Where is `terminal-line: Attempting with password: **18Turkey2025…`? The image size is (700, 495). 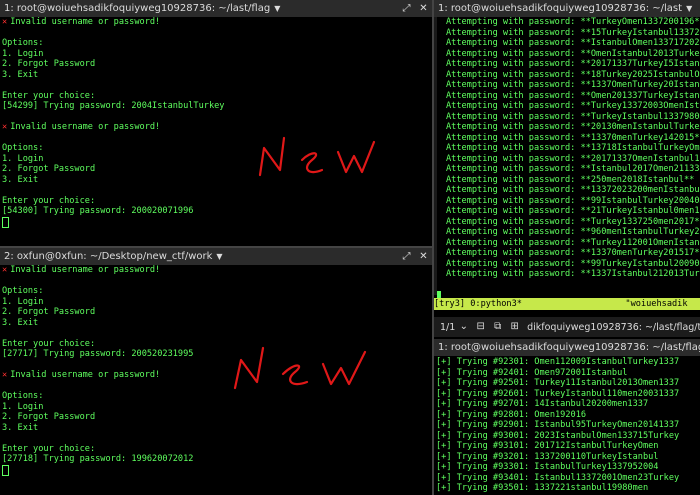
terminal-line: Attempting with password: **18Turkey2025… is located at coordinates (573, 74).